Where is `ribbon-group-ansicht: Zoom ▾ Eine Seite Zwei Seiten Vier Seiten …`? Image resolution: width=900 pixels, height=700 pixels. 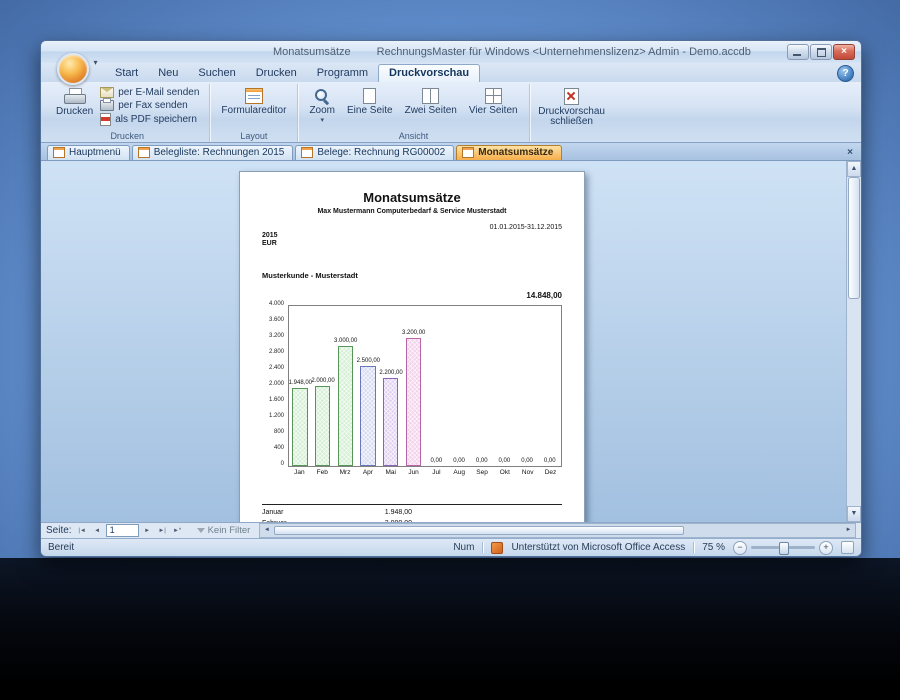 ribbon-group-ansicht: Zoom ▾ Eine Seite Zwei Seiten Vier Seiten … is located at coordinates (414, 113).